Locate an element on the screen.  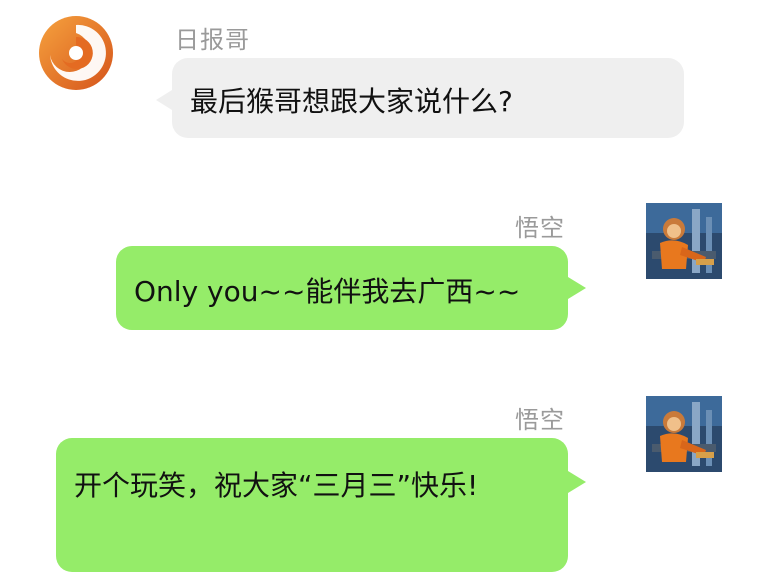
message-bubble: Only you~~能伴我去广西~~ is located at coordinates (351, 288).